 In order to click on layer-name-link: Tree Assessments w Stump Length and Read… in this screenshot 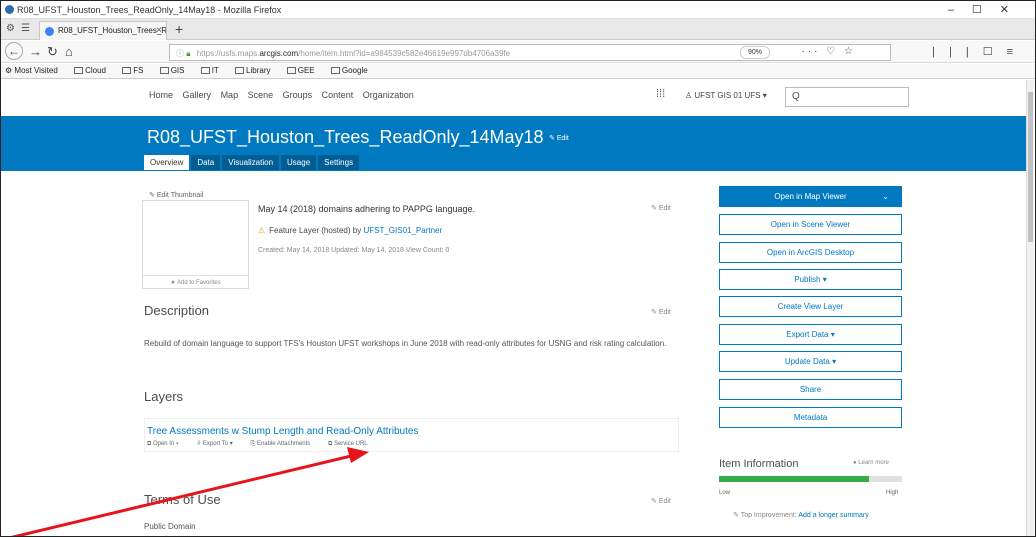, I will do `click(282, 431)`.